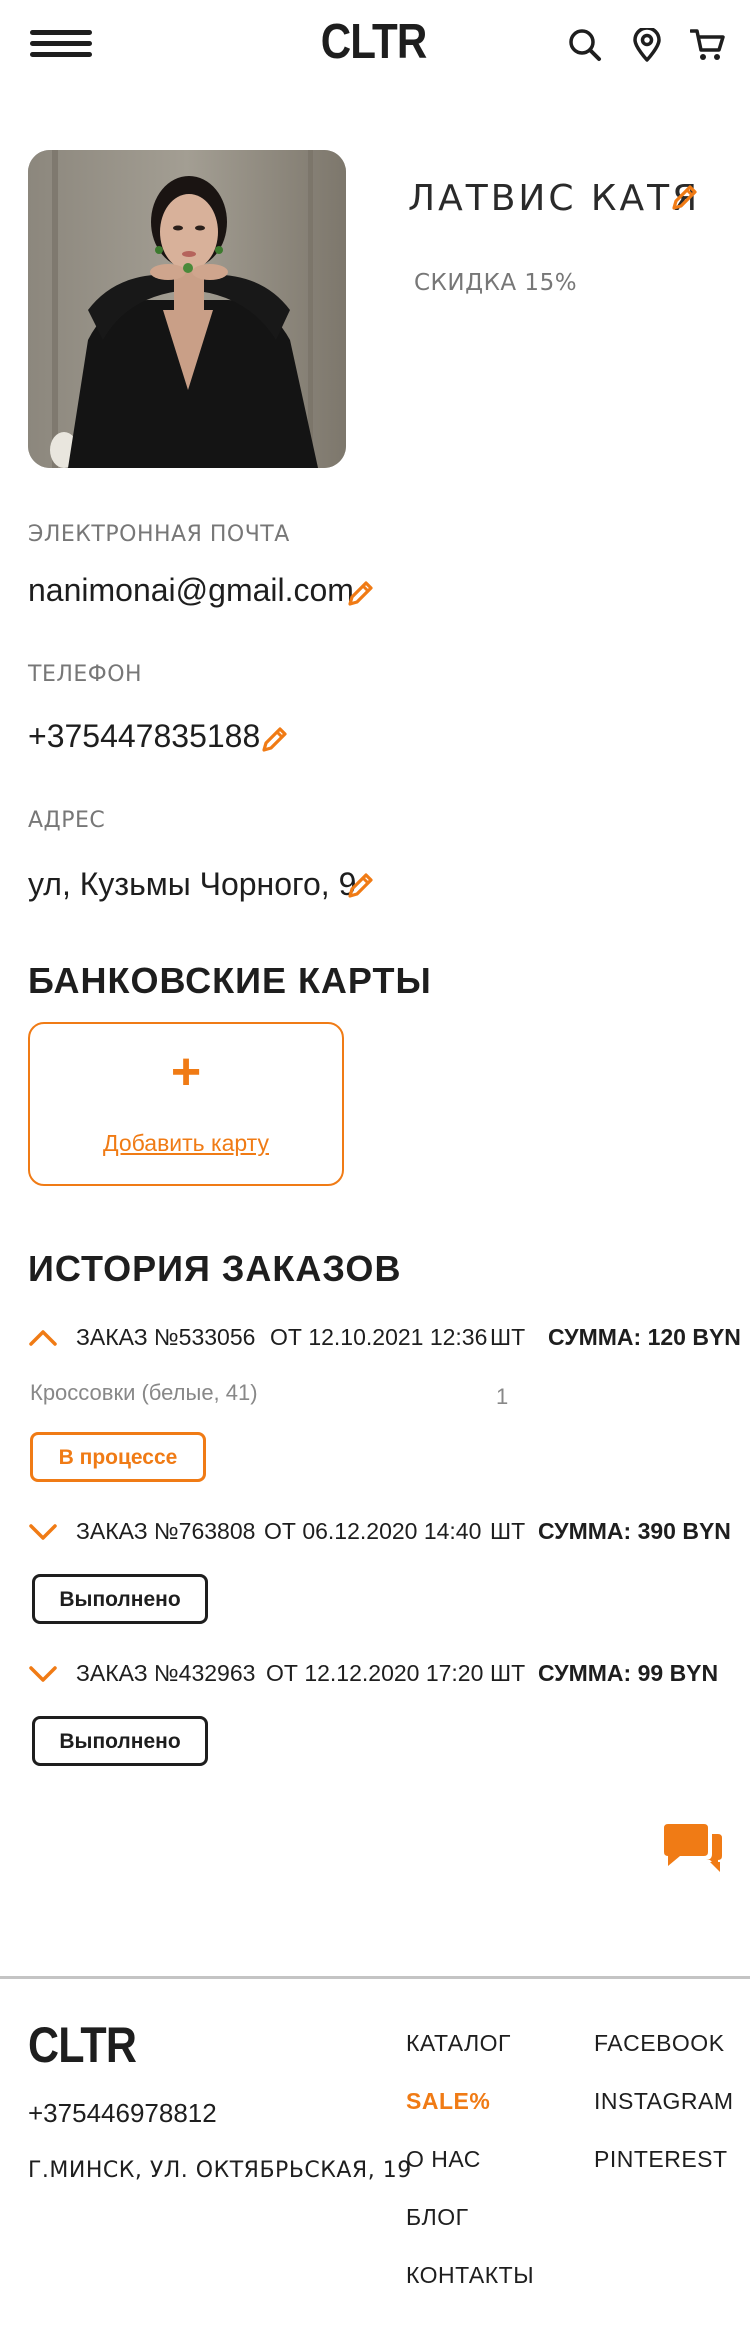 The image size is (750, 2342). Describe the element at coordinates (118, 1457) in the screenshot. I see `status-badge-in-progress: В процессе` at that location.